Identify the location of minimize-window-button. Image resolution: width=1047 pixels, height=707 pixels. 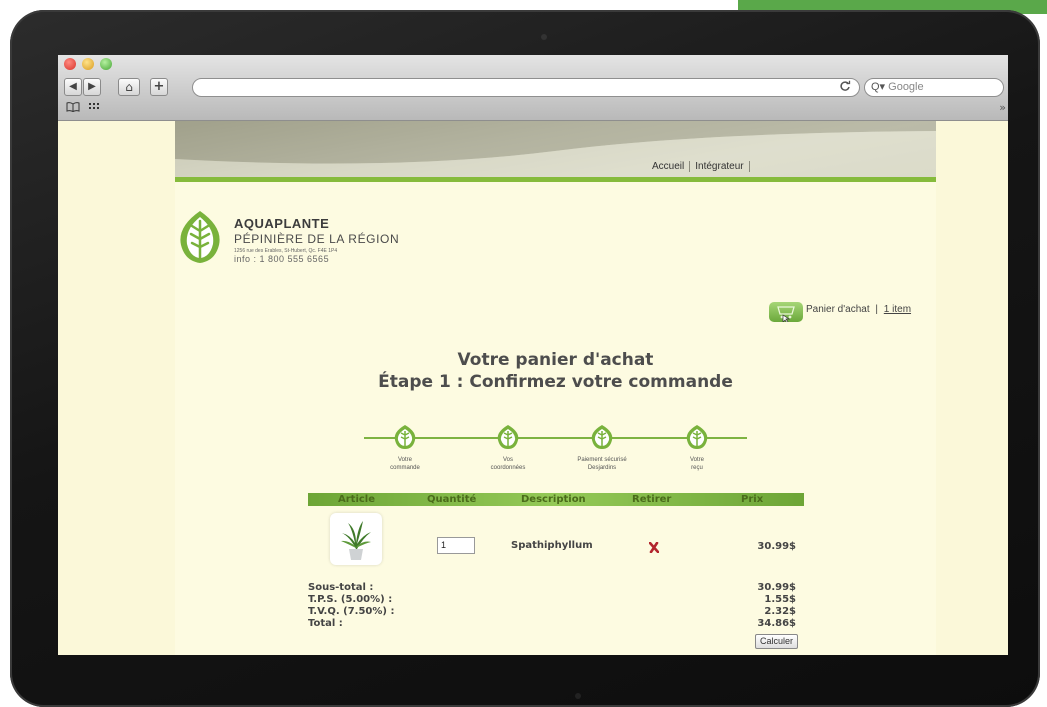
(88, 64).